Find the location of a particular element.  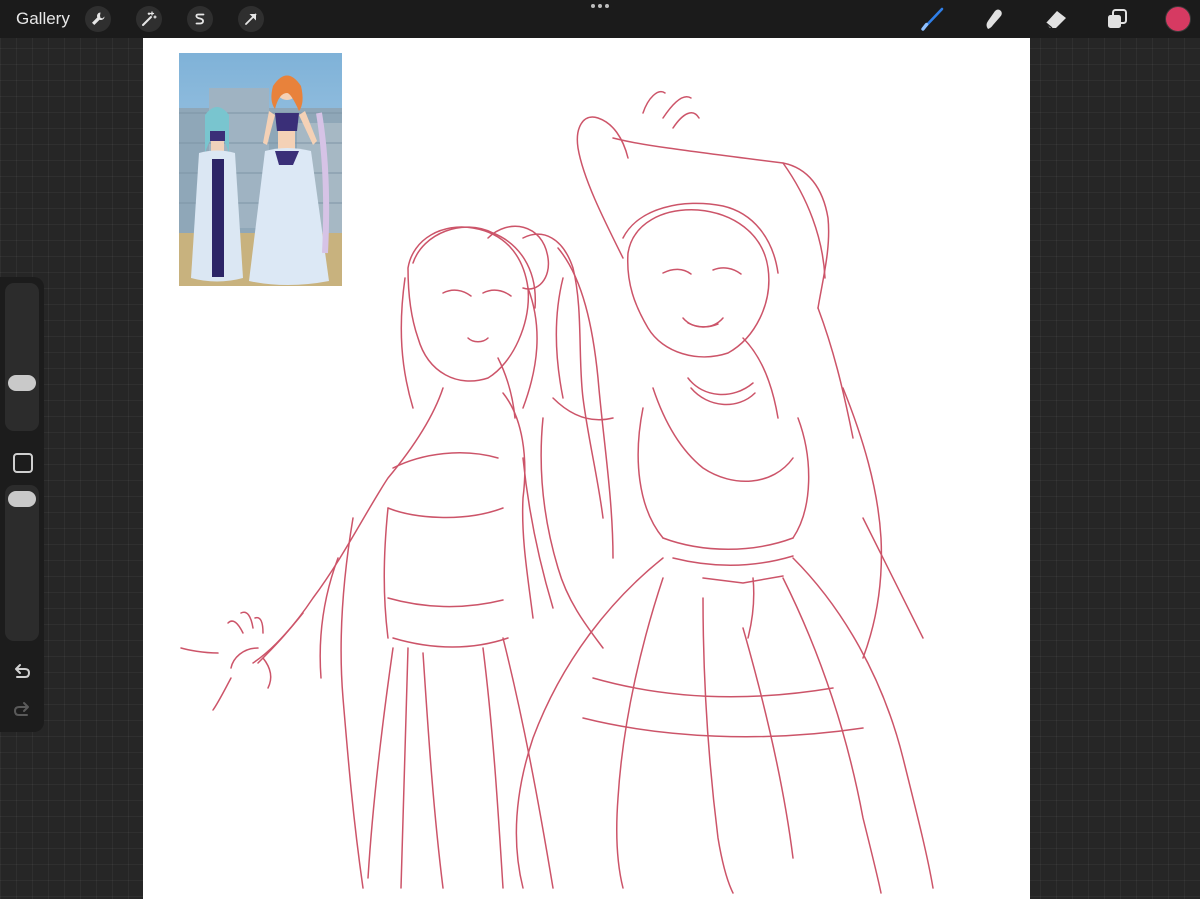

redo-arrow-icon is located at coordinates (21, 709).